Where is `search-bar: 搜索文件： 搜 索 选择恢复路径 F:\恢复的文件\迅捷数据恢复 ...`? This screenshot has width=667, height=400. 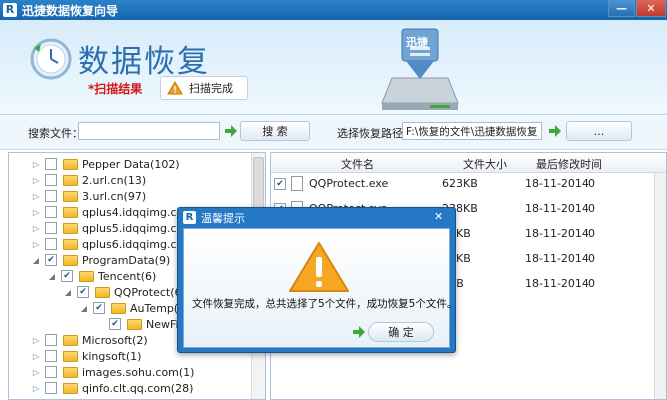 search-bar: 搜索文件： 搜 索 选择恢复路径 F:\恢复的文件\迅捷数据恢复 ... is located at coordinates (333, 133).